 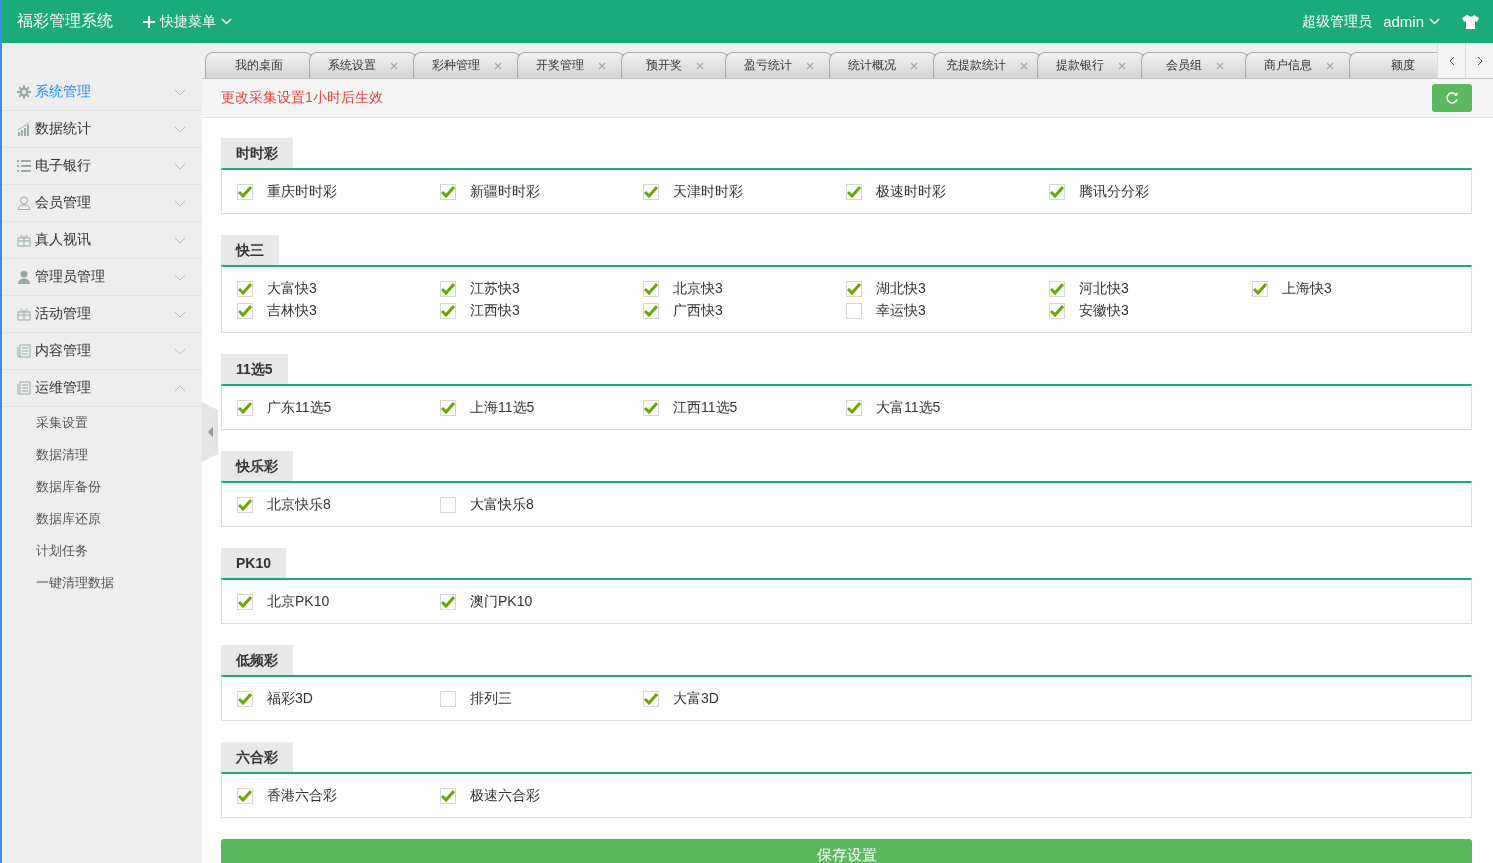 I want to click on tab: 彩种管理, so click(x=467, y=65).